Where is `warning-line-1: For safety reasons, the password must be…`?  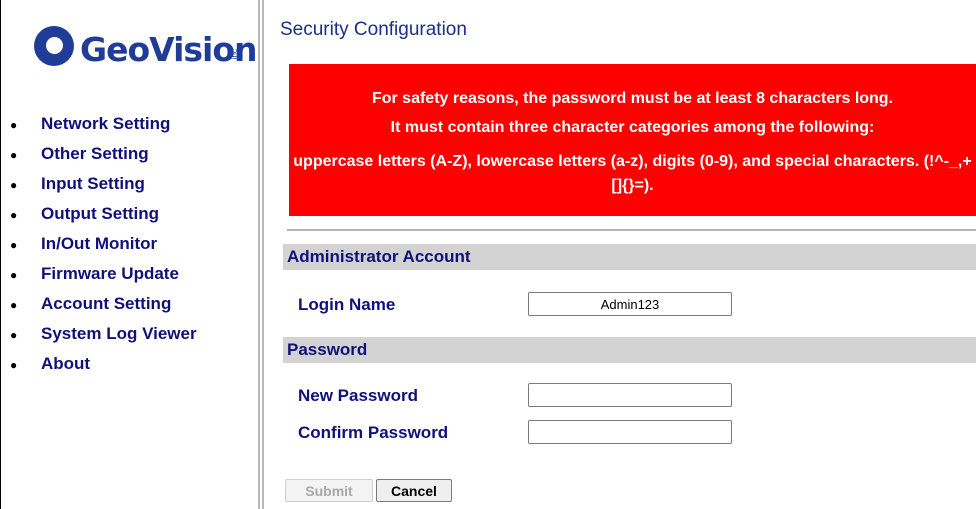
warning-line-1: For safety reasons, the password must be… is located at coordinates (632, 98).